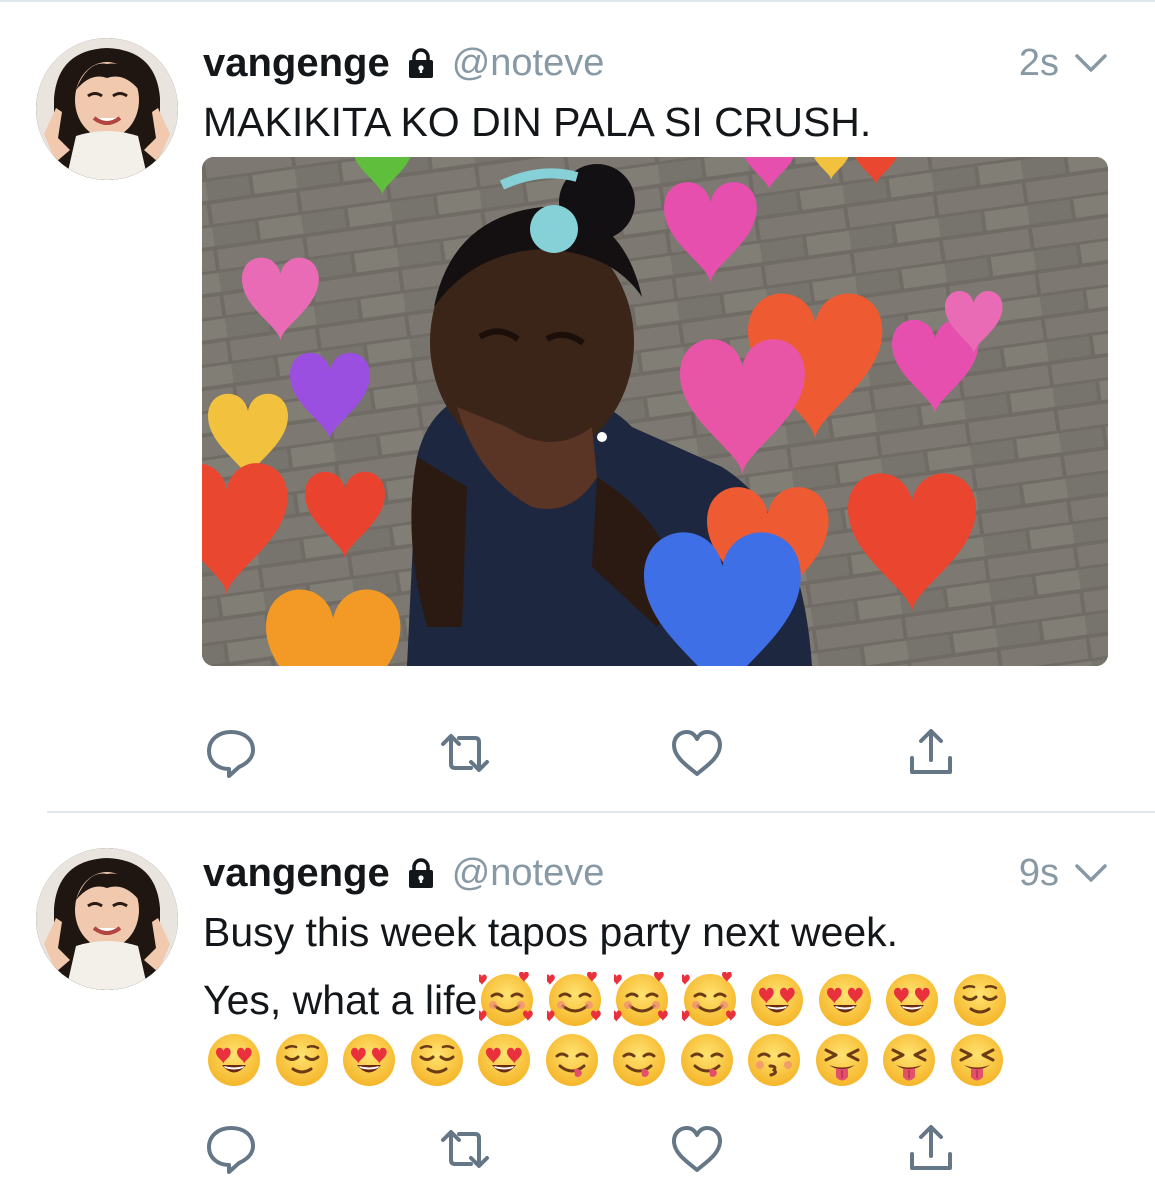 Image resolution: width=1155 pixels, height=1200 pixels. Describe the element at coordinates (774, 1060) in the screenshot. I see `kissing-closed-eyes-emoji-icon` at that location.